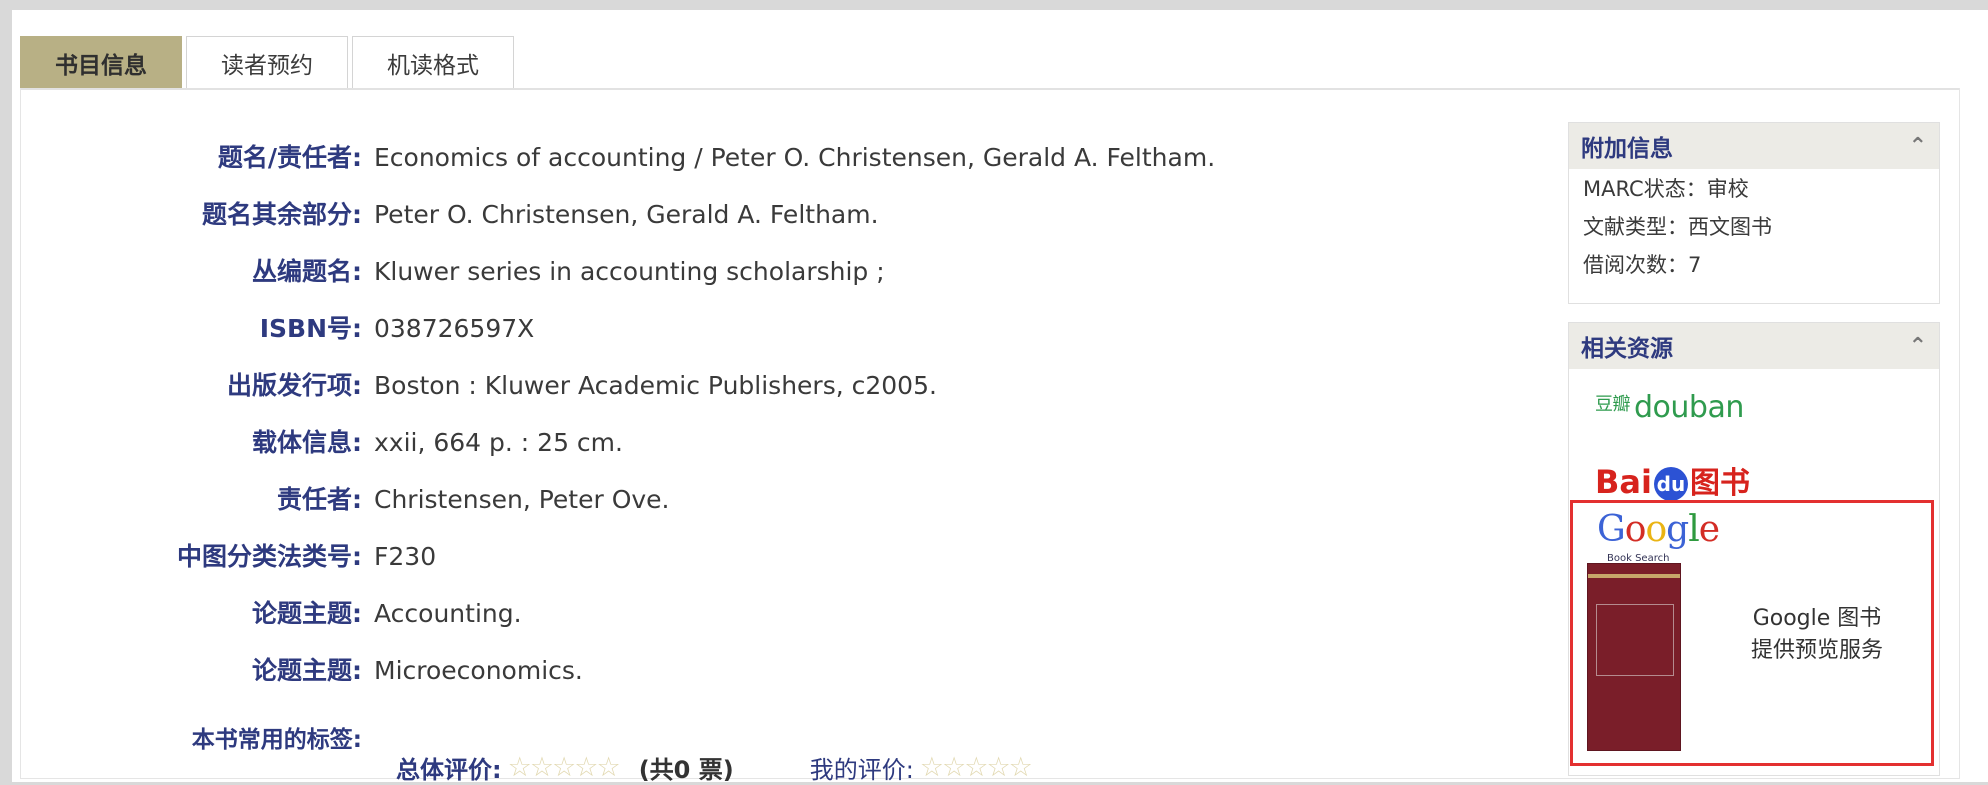  What do you see at coordinates (1627, 149) in the screenshot?
I see `extra-info-title: 附加信息` at bounding box center [1627, 149].